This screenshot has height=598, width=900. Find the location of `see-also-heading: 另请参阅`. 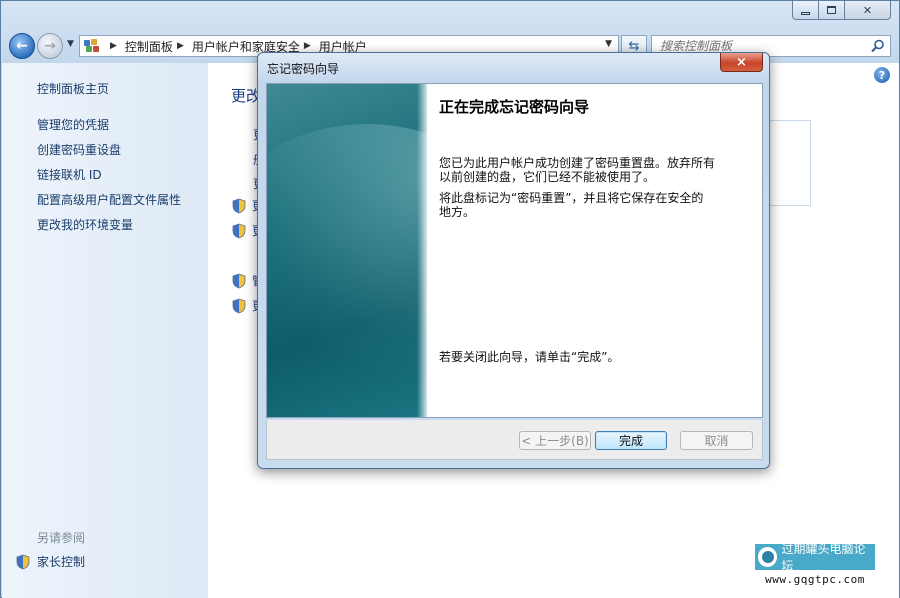

see-also-heading: 另请参阅 is located at coordinates (61, 538).